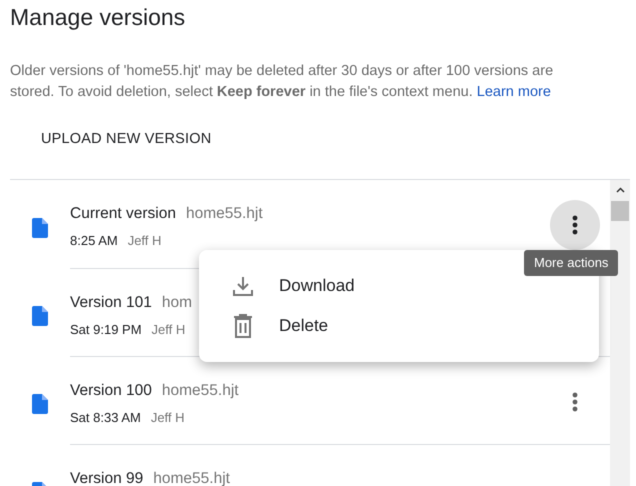 The image size is (636, 486). I want to click on scrollbar-thumb, so click(620, 211).